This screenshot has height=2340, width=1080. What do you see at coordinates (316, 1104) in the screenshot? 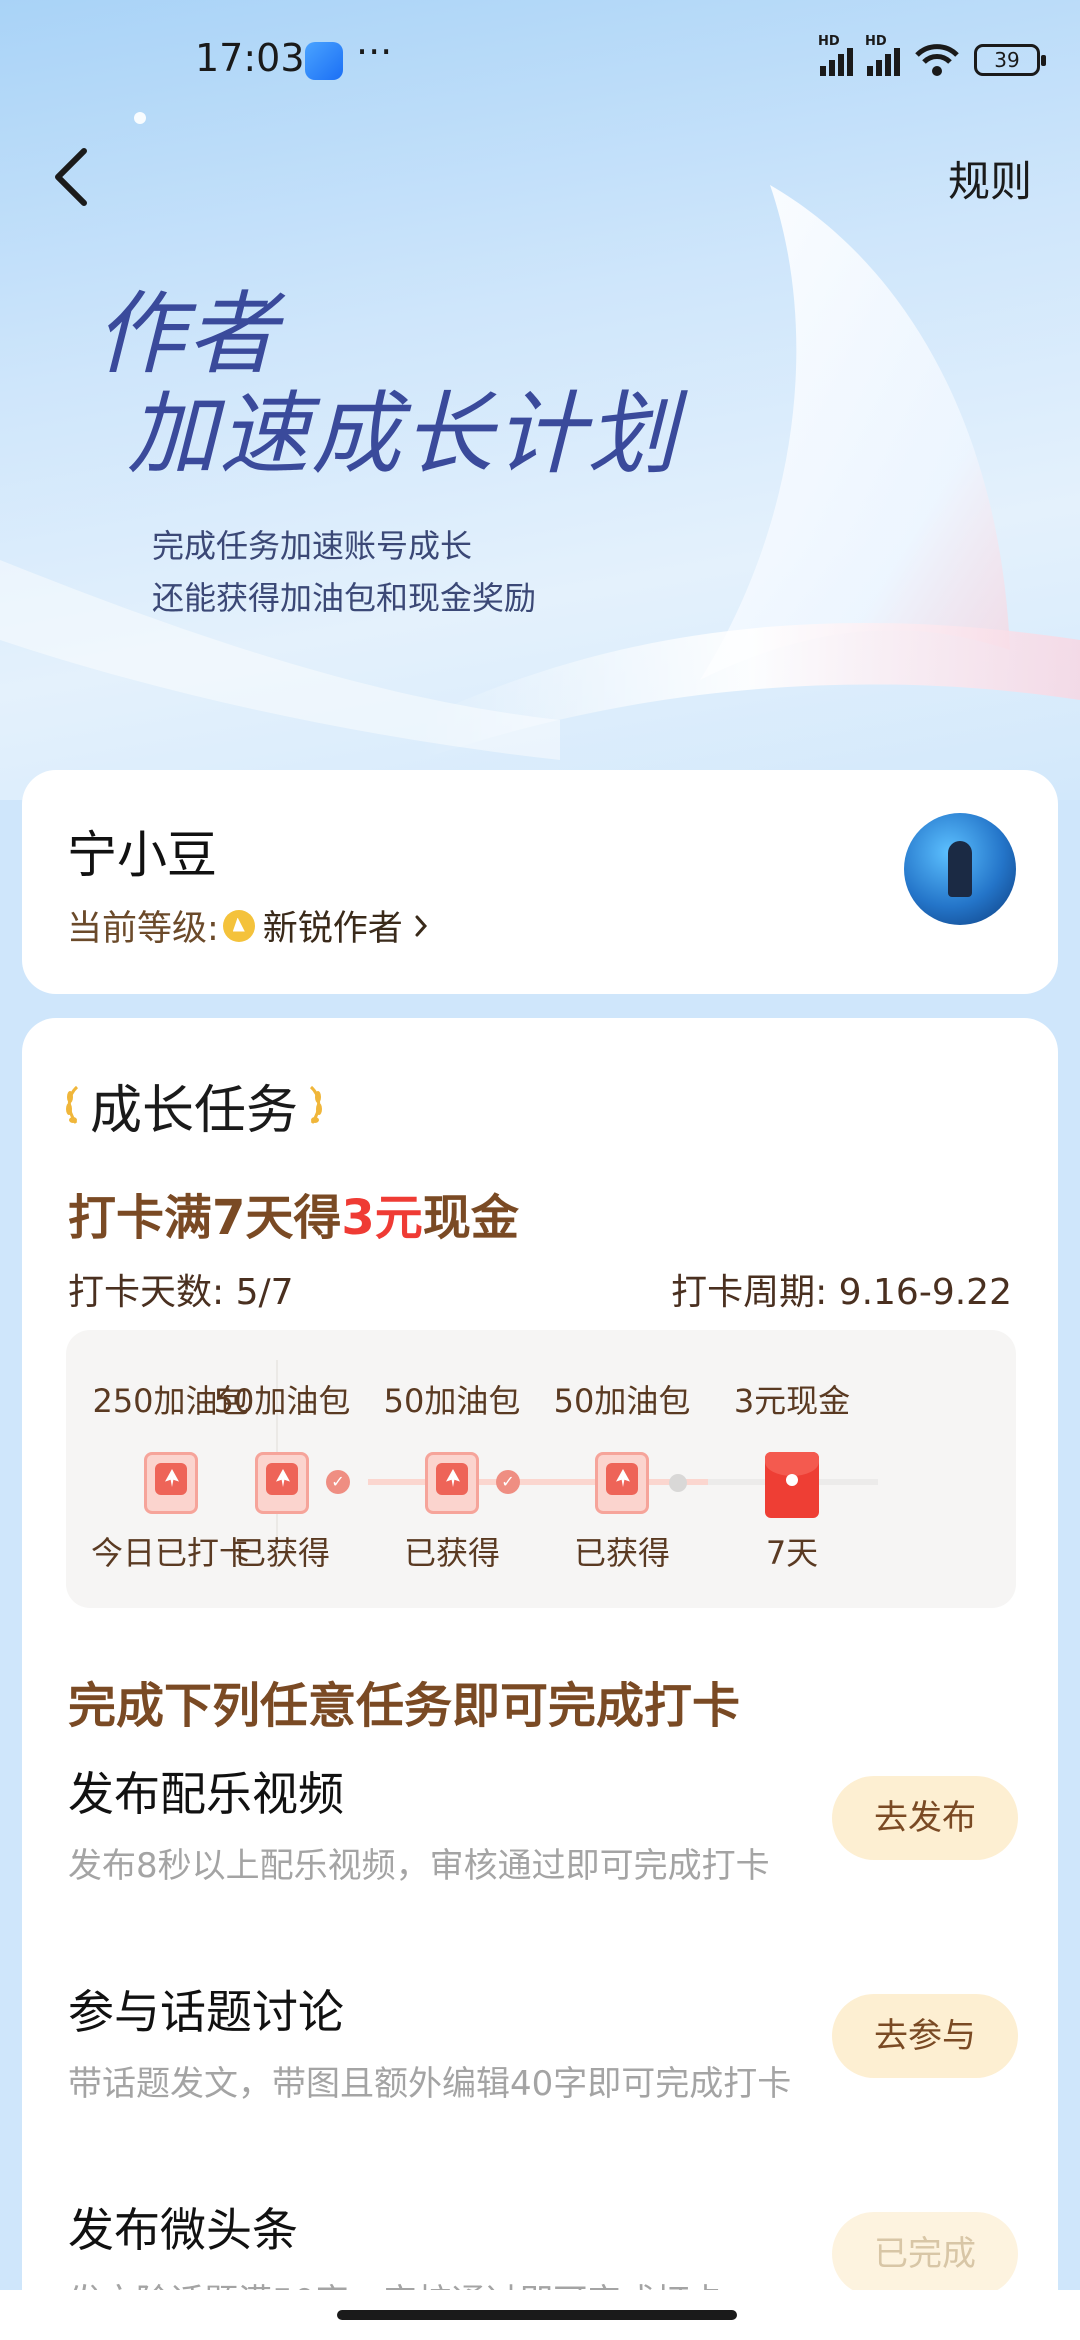
I see `laurel-right-icon` at bounding box center [316, 1104].